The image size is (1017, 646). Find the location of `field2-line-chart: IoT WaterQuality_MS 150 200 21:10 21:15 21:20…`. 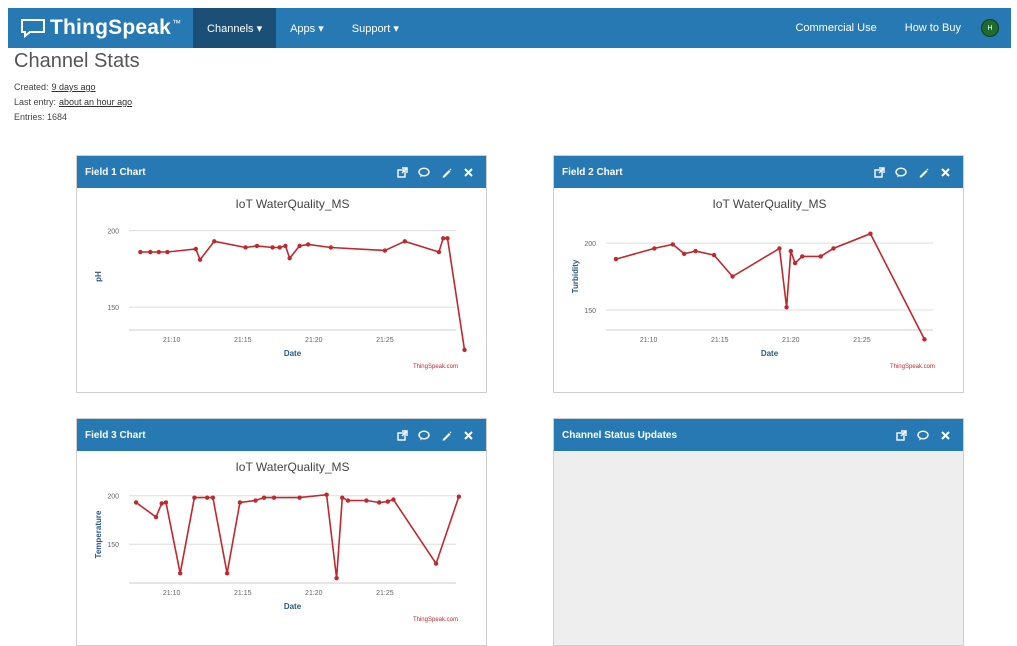

field2-line-chart: IoT WaterQuality_MS 150 200 21:10 21:15 21:20… is located at coordinates (753, 283).